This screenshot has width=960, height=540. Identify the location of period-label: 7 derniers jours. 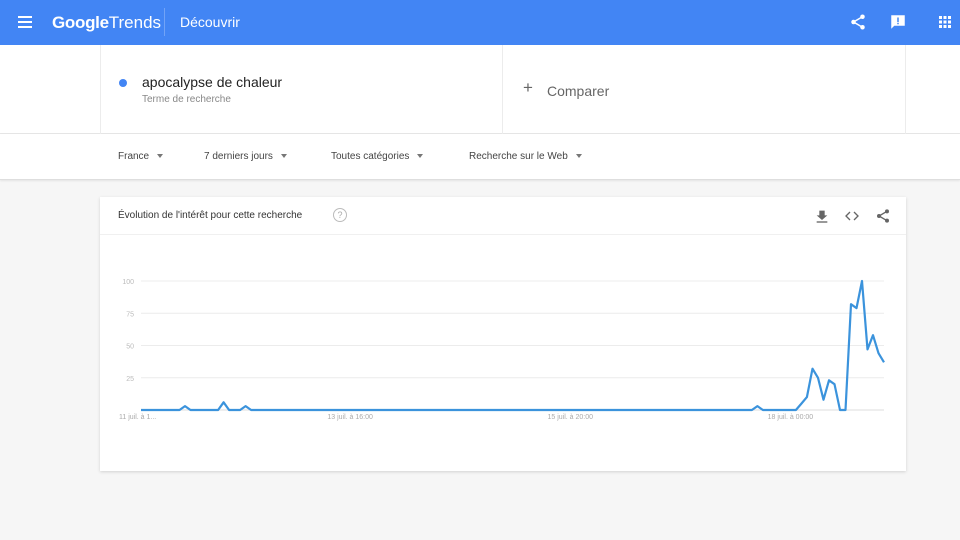
(238, 156).